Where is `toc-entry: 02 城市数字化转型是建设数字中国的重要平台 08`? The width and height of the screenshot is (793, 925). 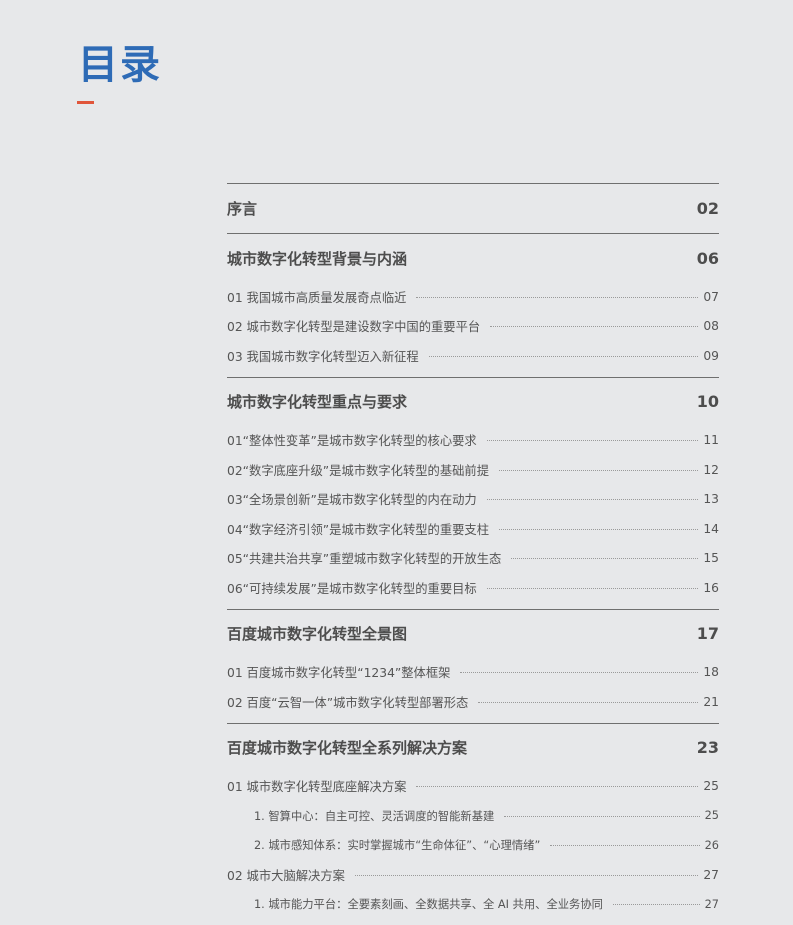 toc-entry: 02 城市数字化转型是建设数字中国的重要平台 08 is located at coordinates (473, 327).